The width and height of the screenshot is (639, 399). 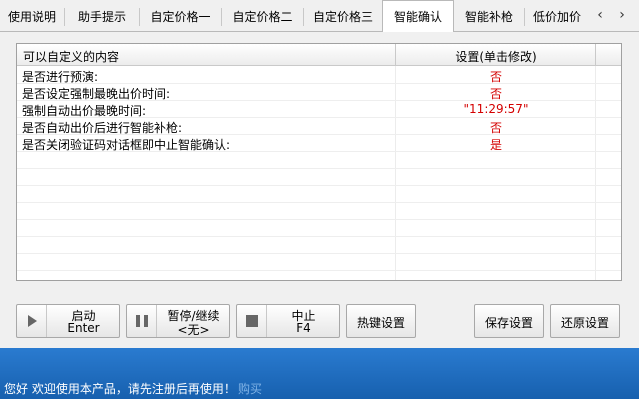 What do you see at coordinates (178, 321) in the screenshot?
I see `pause-resume-button: 暂停/继续 <无>` at bounding box center [178, 321].